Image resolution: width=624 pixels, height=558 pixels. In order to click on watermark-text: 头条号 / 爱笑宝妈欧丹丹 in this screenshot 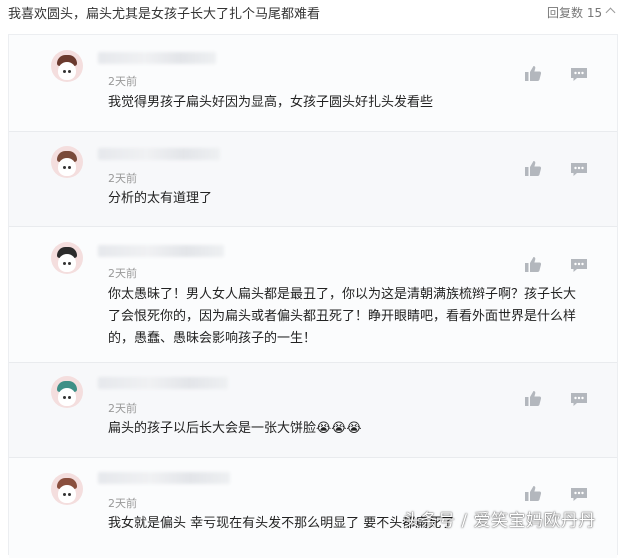, I will do `click(500, 521)`.